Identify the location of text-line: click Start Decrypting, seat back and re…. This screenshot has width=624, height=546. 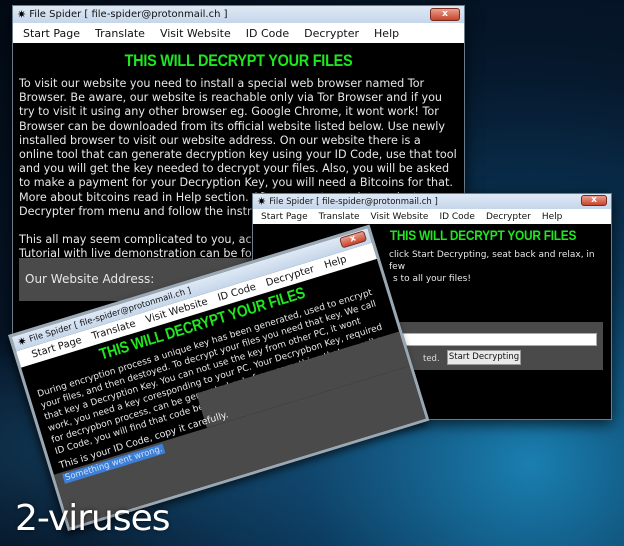
(492, 261).